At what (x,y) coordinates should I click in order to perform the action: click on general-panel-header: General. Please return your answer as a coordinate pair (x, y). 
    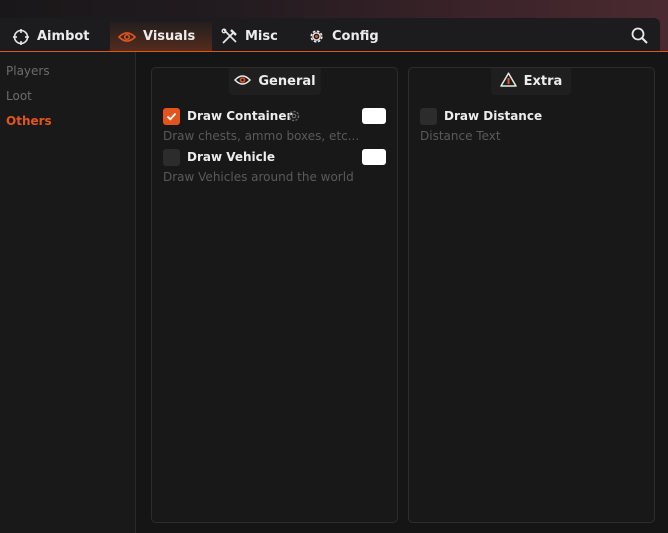
    Looking at the image, I should click on (275, 81).